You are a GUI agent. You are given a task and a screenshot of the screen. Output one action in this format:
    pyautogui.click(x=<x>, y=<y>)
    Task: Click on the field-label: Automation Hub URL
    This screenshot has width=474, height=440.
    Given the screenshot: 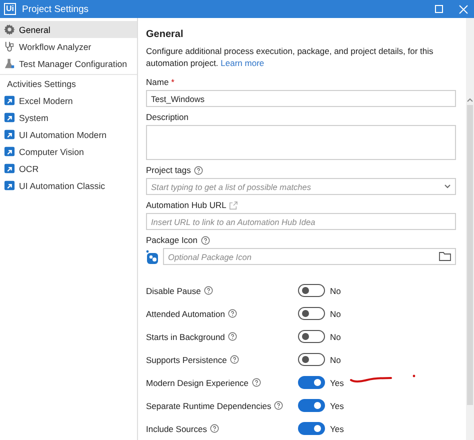 What is the action you would take?
    pyautogui.click(x=186, y=205)
    